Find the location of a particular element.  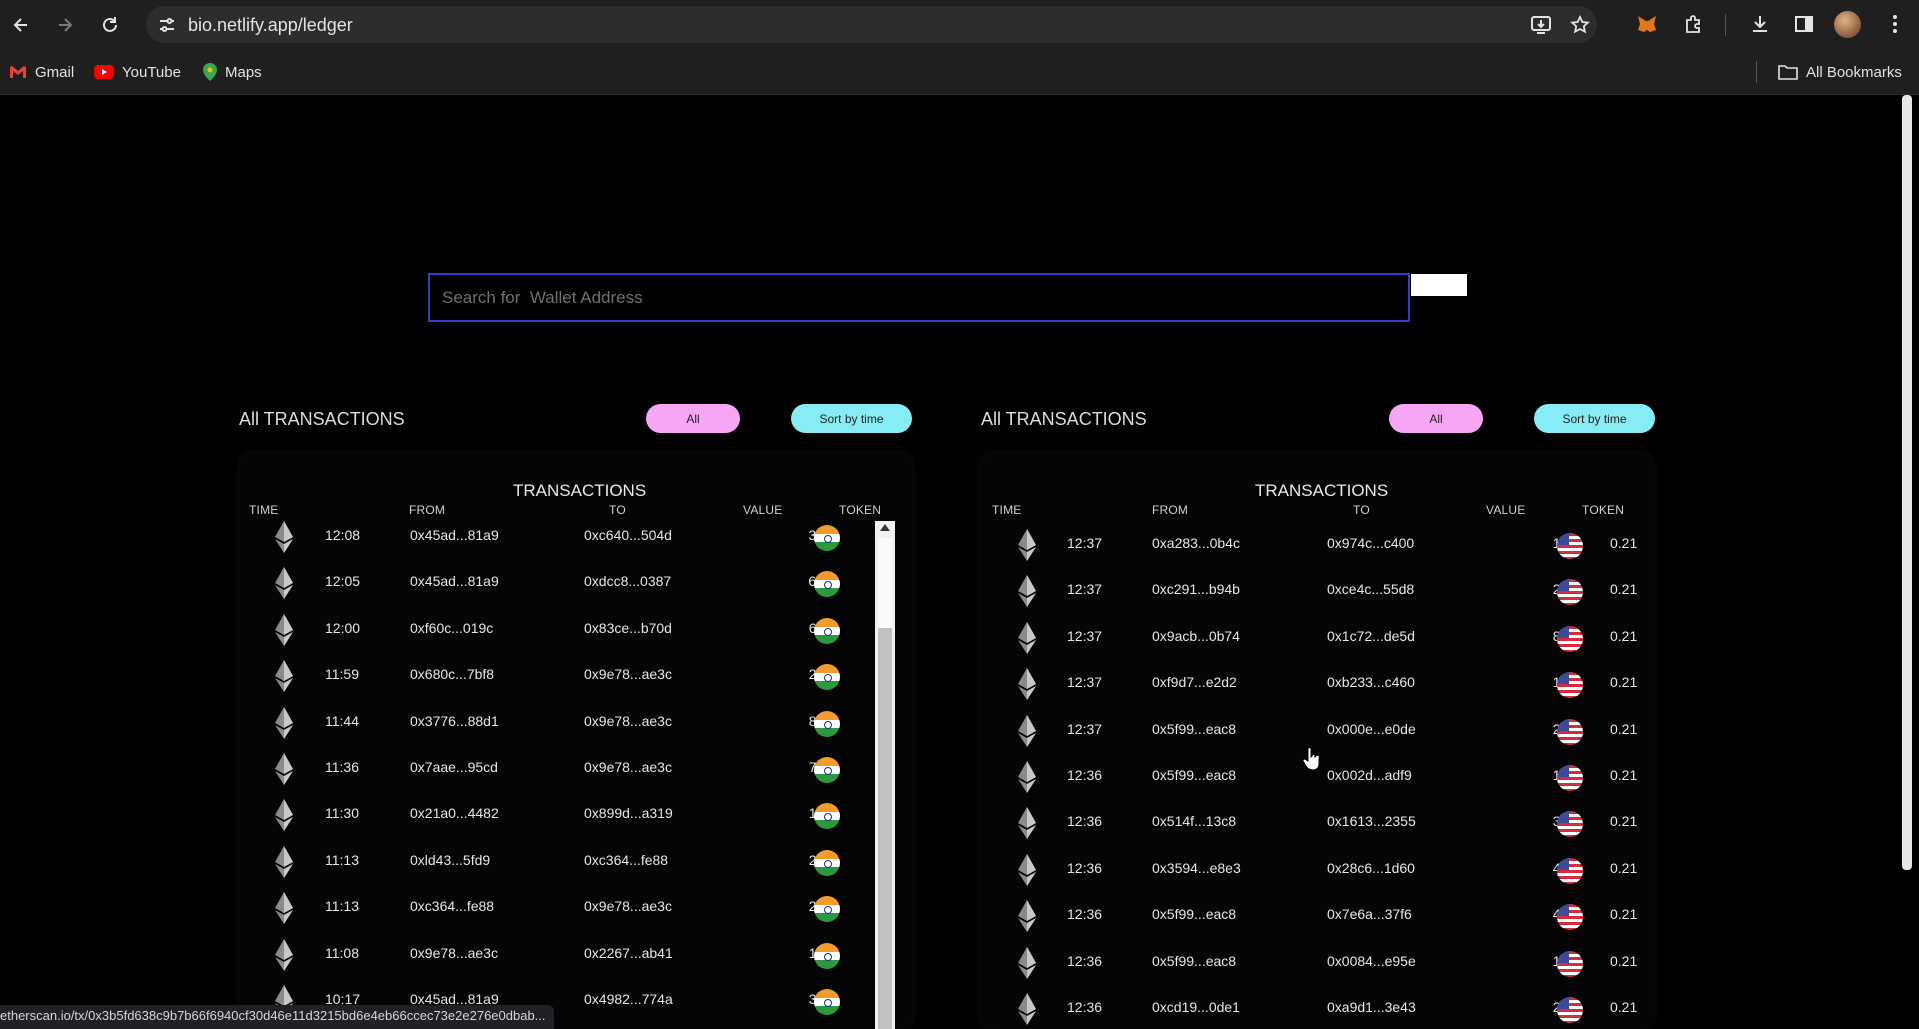

wallet-search-input is located at coordinates (919, 297).